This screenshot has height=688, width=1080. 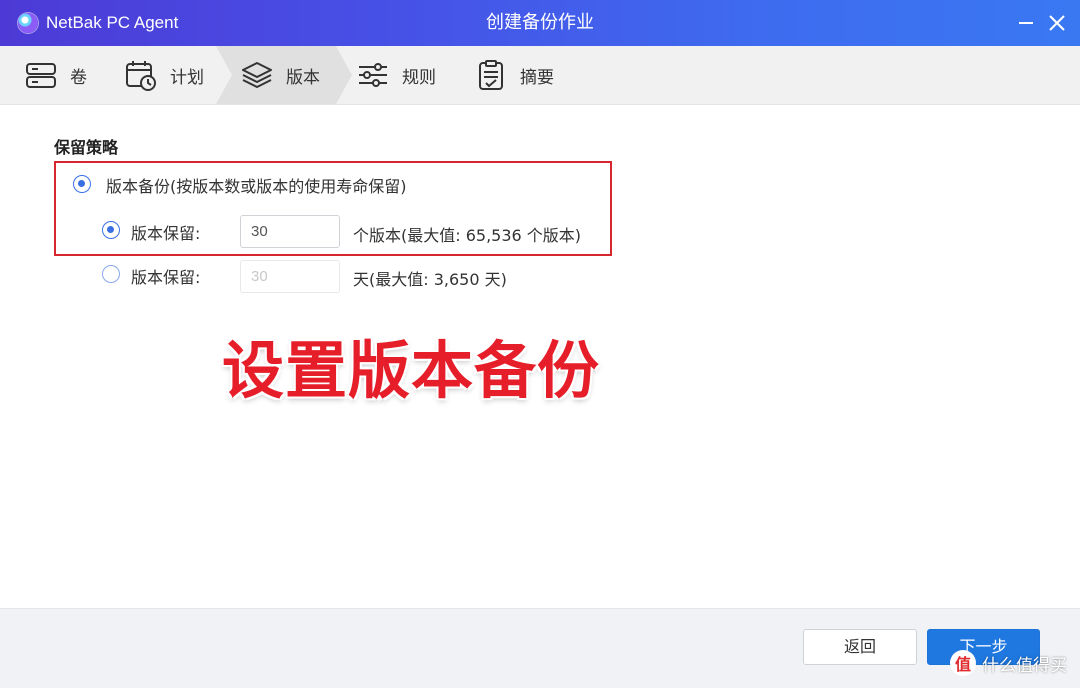 What do you see at coordinates (537, 77) in the screenshot?
I see `step-label: 摘要` at bounding box center [537, 77].